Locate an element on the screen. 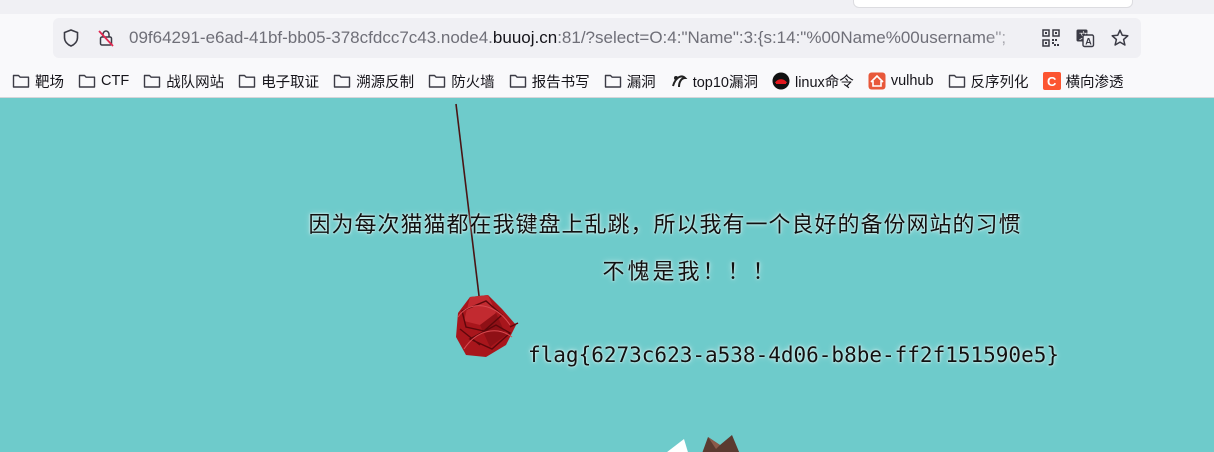  bookmark-star-icon is located at coordinates (1120, 38).